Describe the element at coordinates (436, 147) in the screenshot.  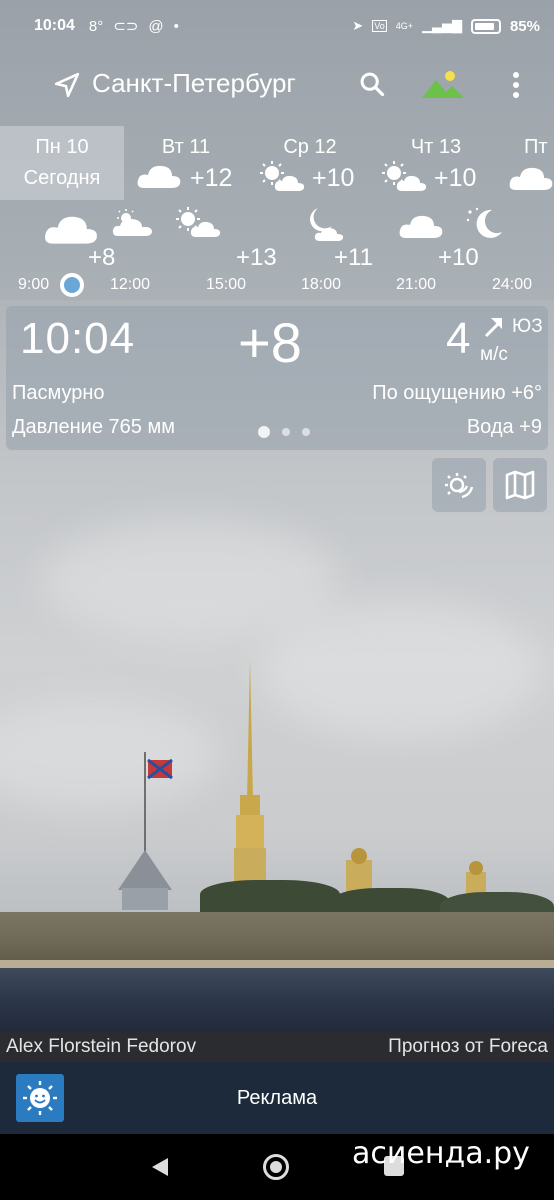
I see `day-name: Чт 13` at that location.